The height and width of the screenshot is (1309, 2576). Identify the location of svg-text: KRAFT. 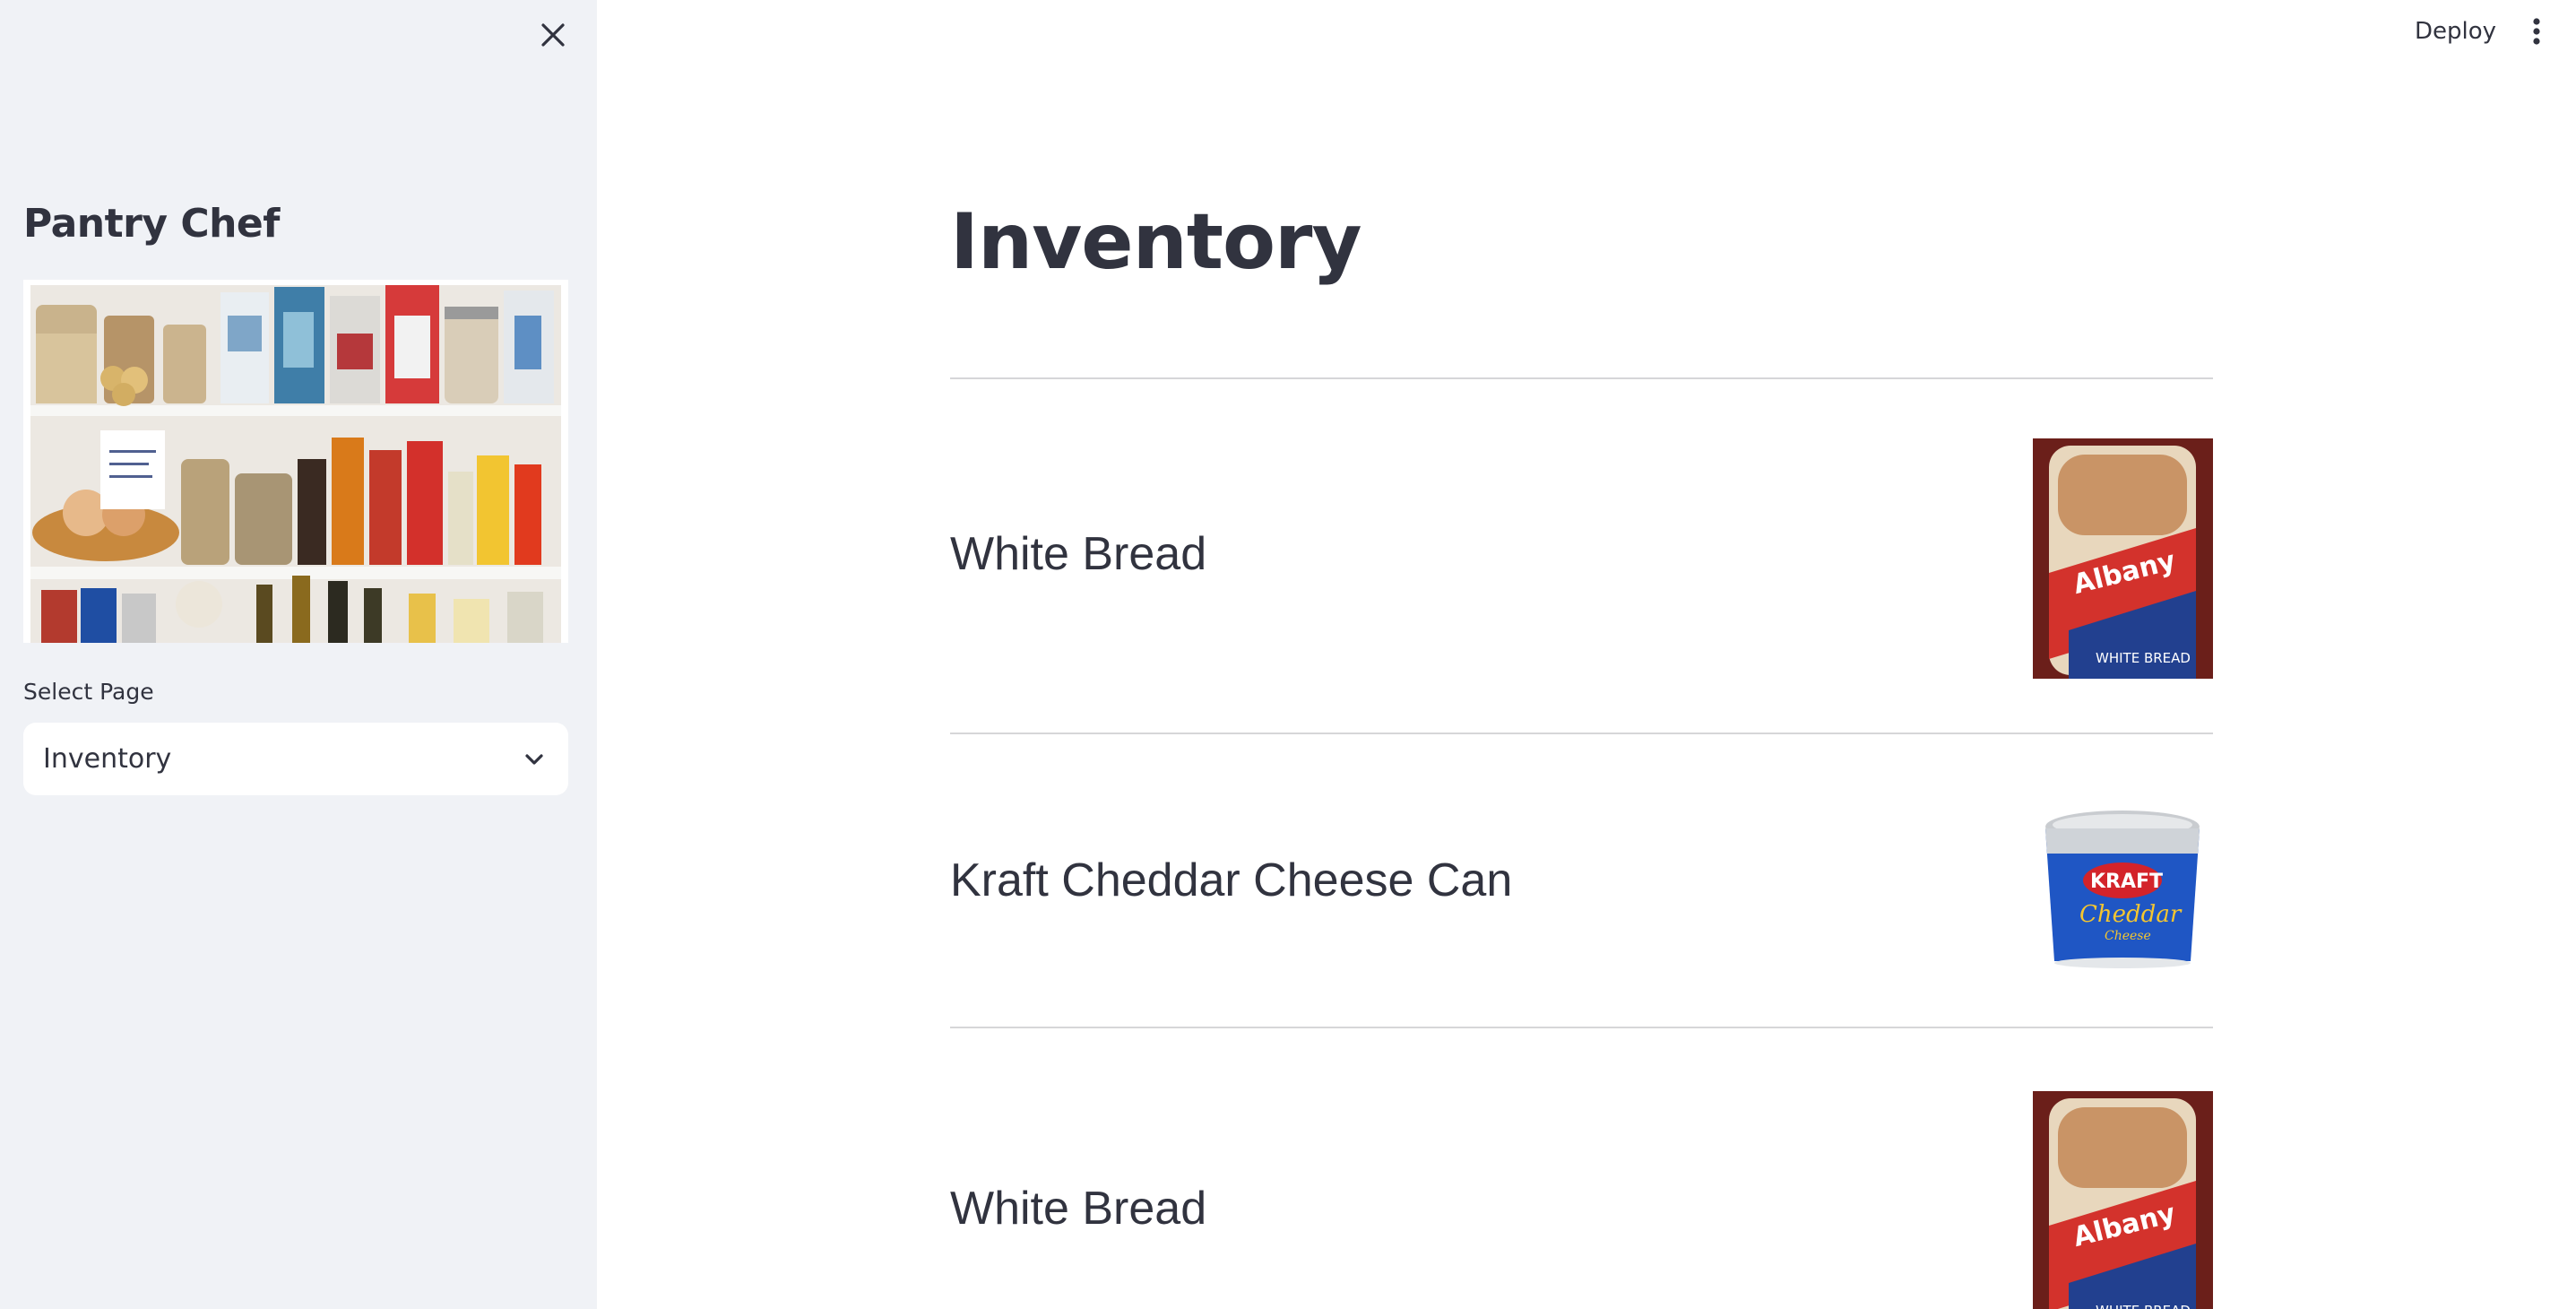
(2126, 882).